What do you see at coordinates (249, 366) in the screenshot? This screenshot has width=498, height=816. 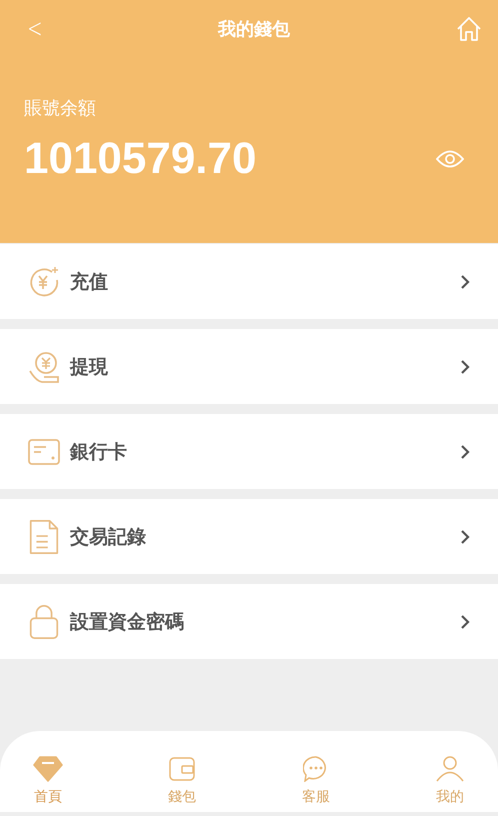 I see `menu-item: 提現` at bounding box center [249, 366].